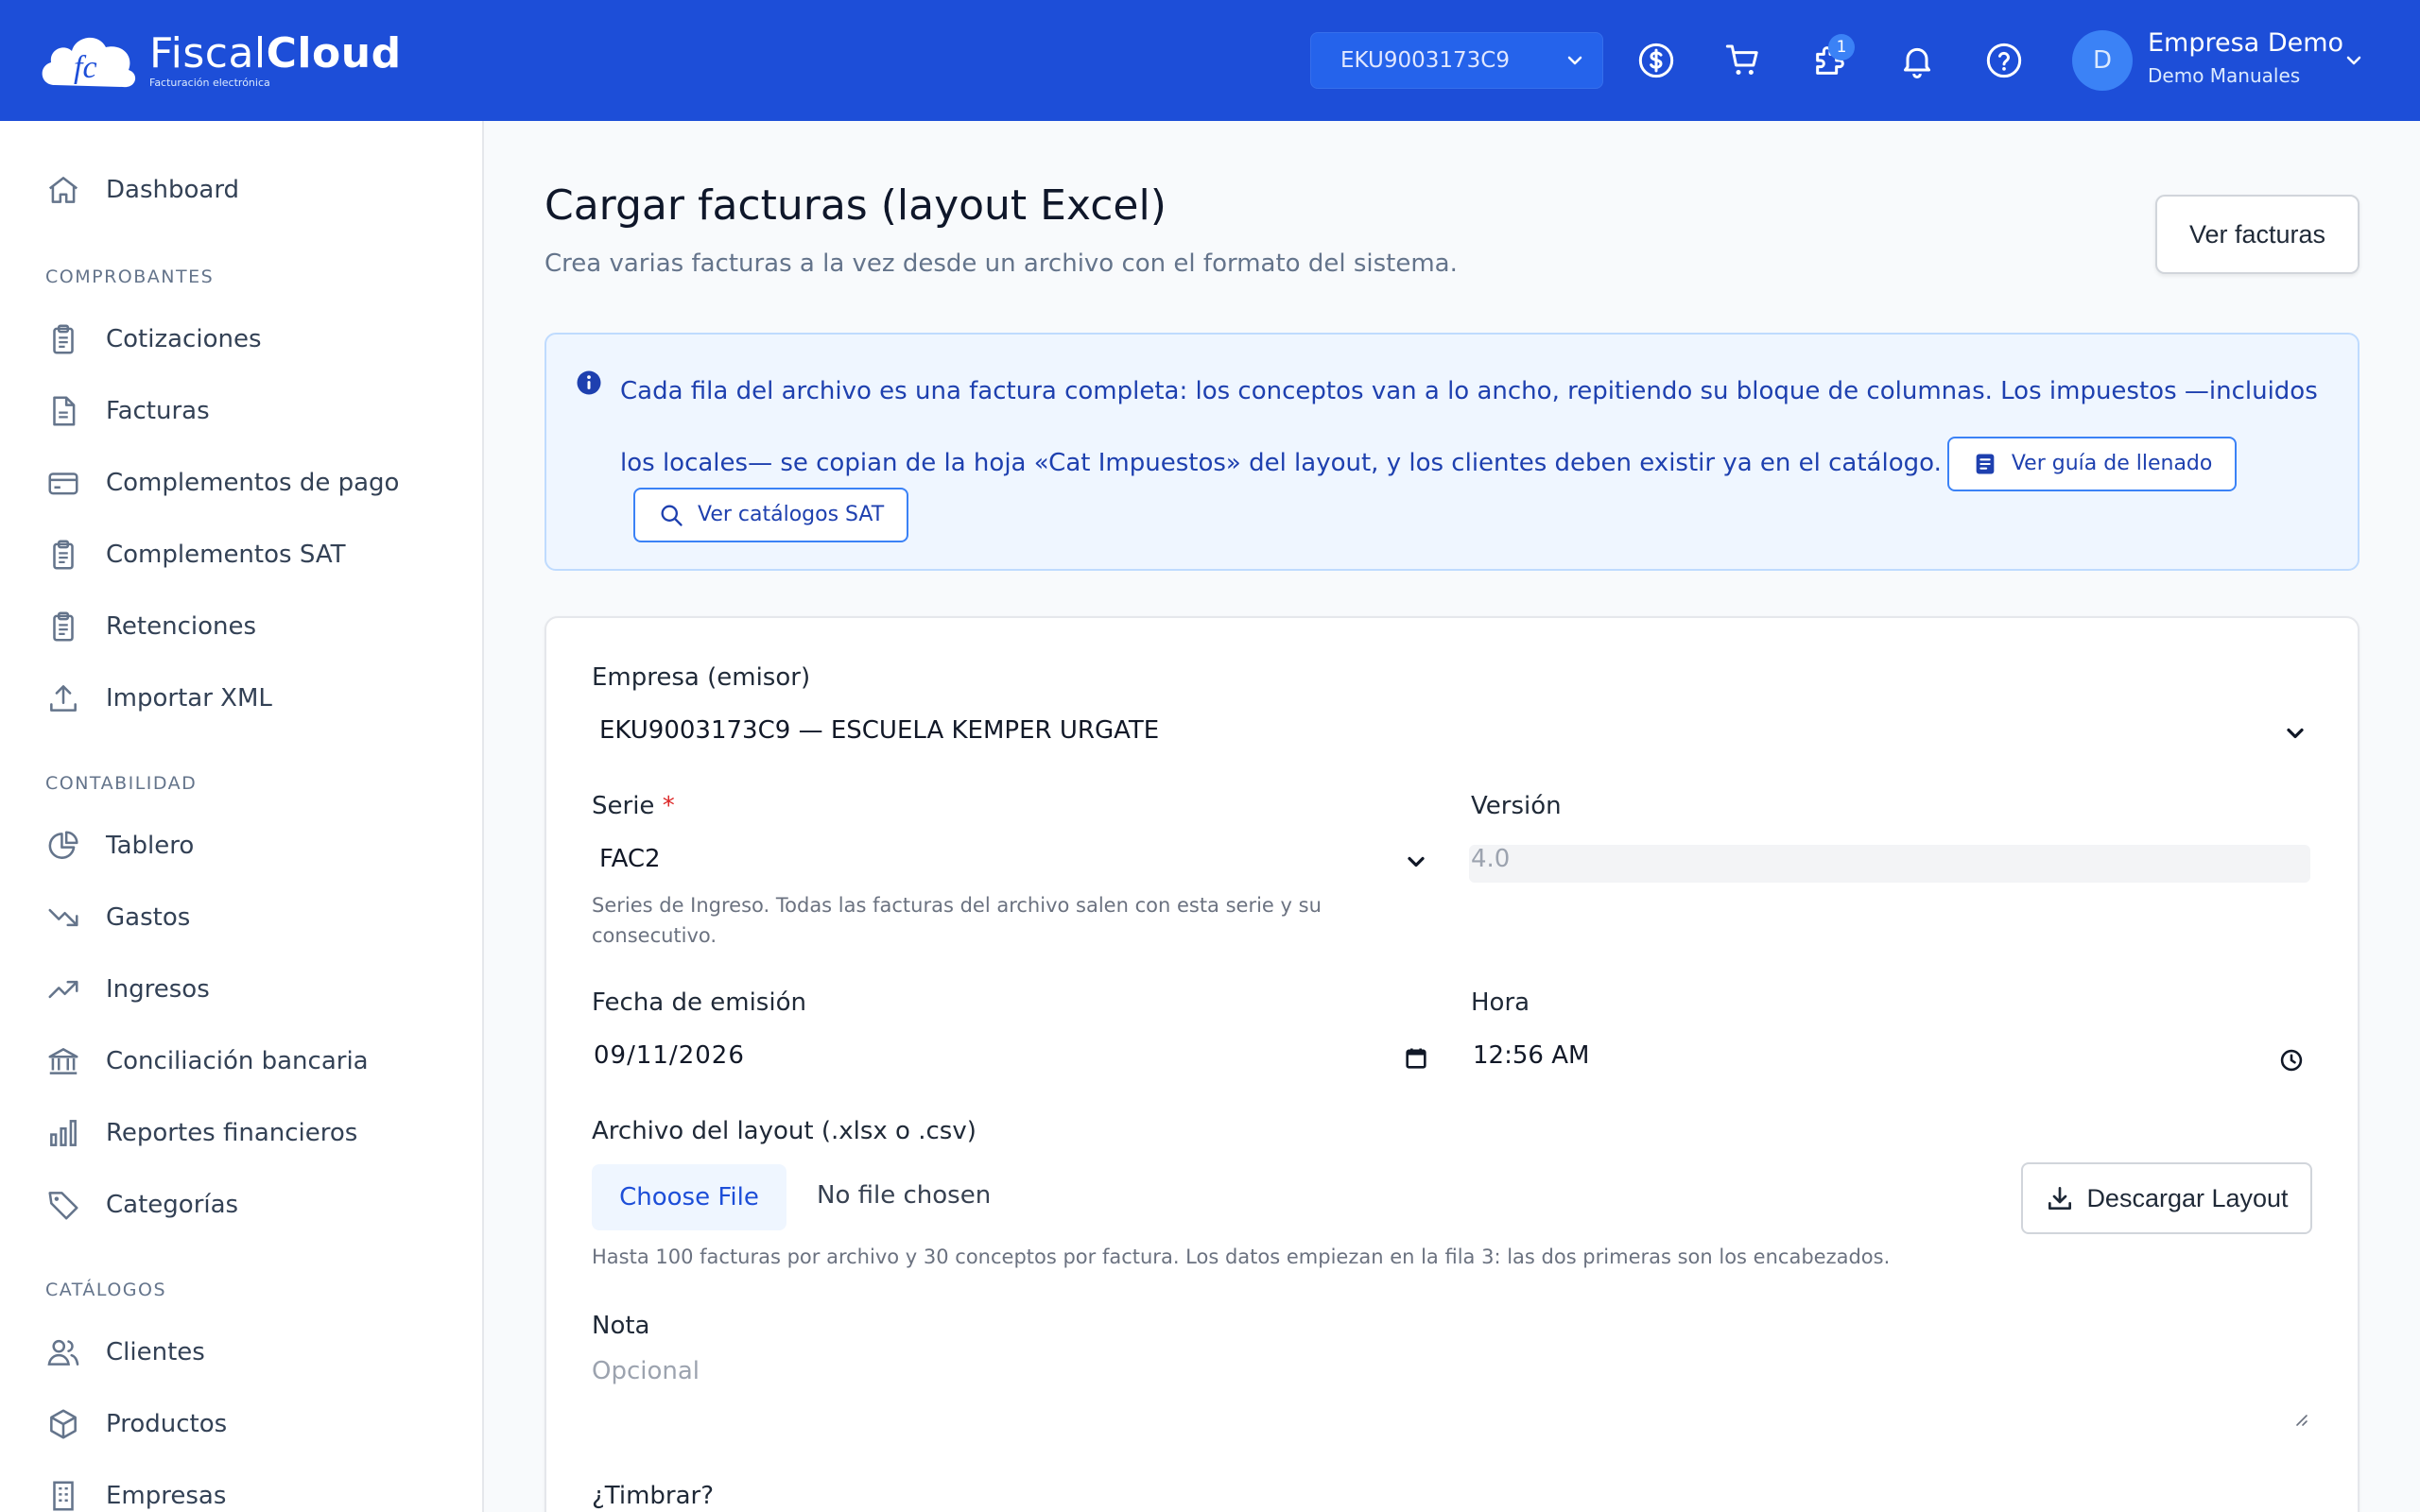 The width and height of the screenshot is (2420, 1512). I want to click on no-file-text: No file chosen, so click(904, 1195).